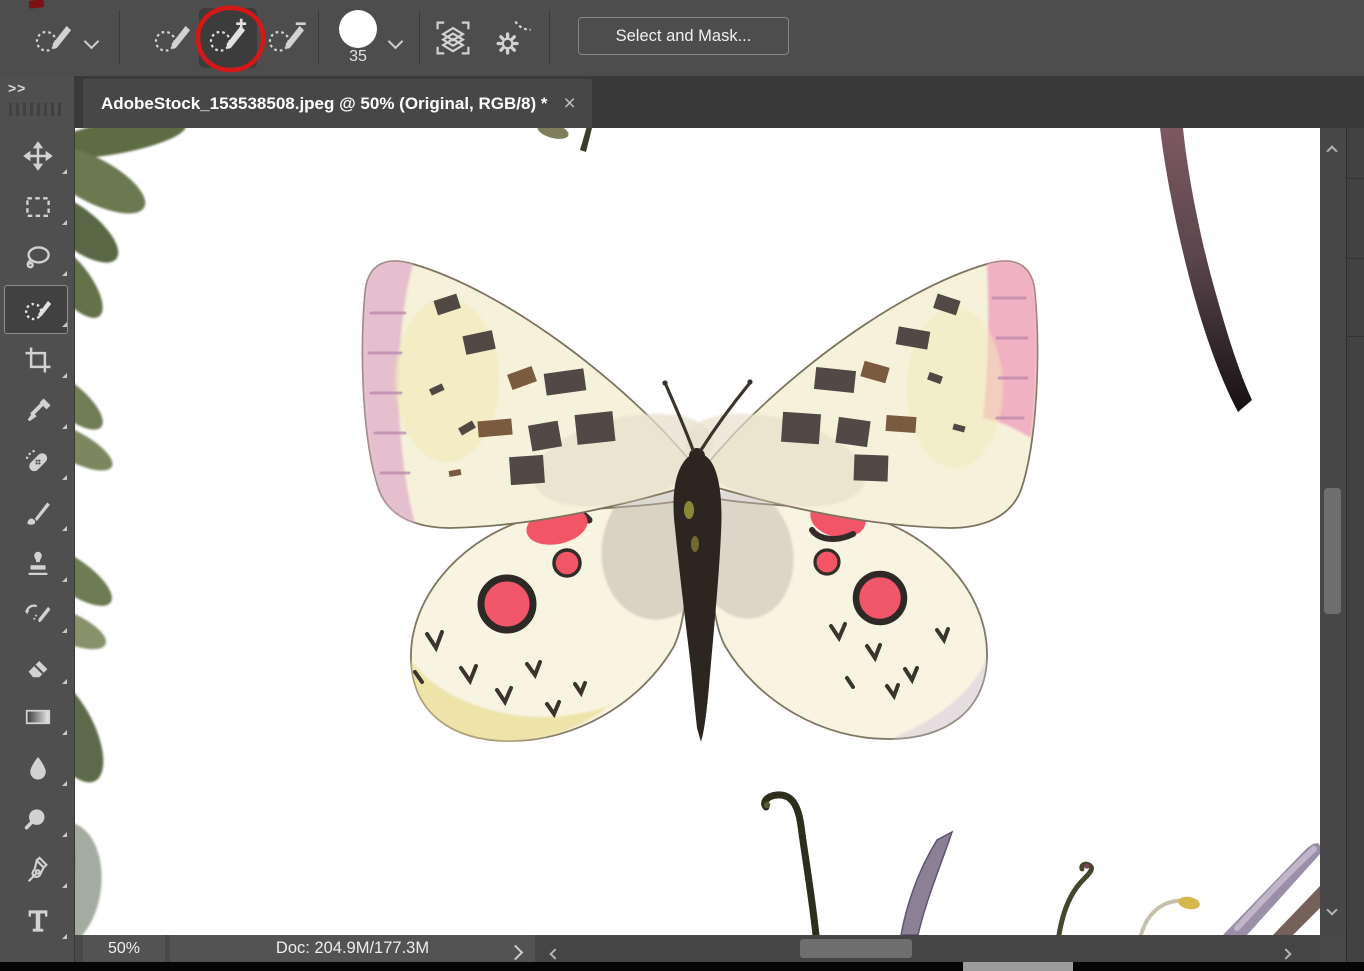  Describe the element at coordinates (555, 954) in the screenshot. I see `scroll-left-icon` at that location.